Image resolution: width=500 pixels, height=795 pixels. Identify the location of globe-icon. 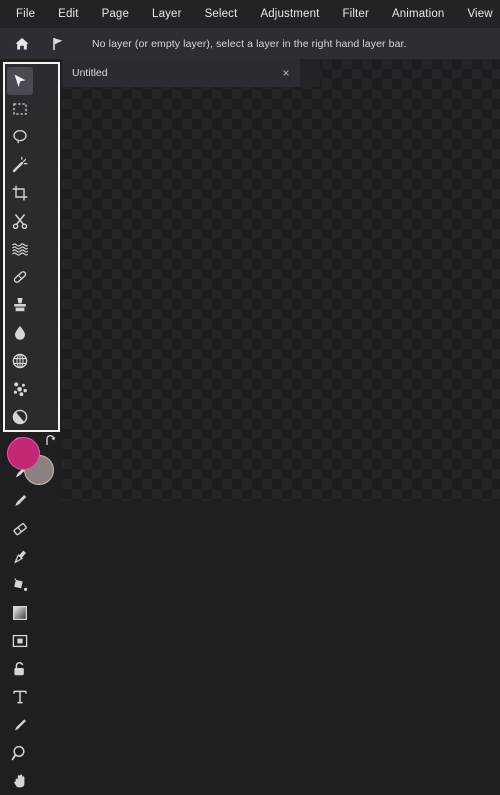
(20, 361).